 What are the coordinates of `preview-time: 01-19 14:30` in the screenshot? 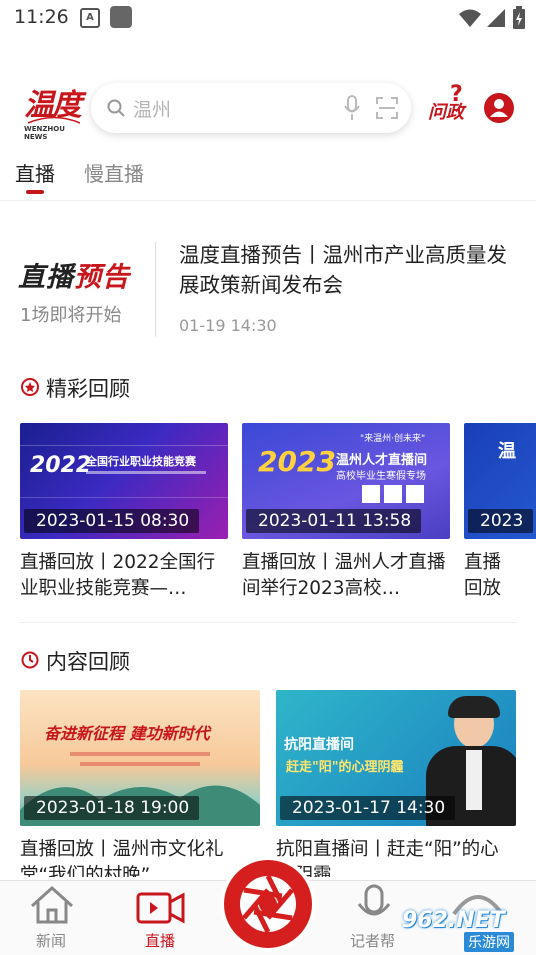 It's located at (228, 325).